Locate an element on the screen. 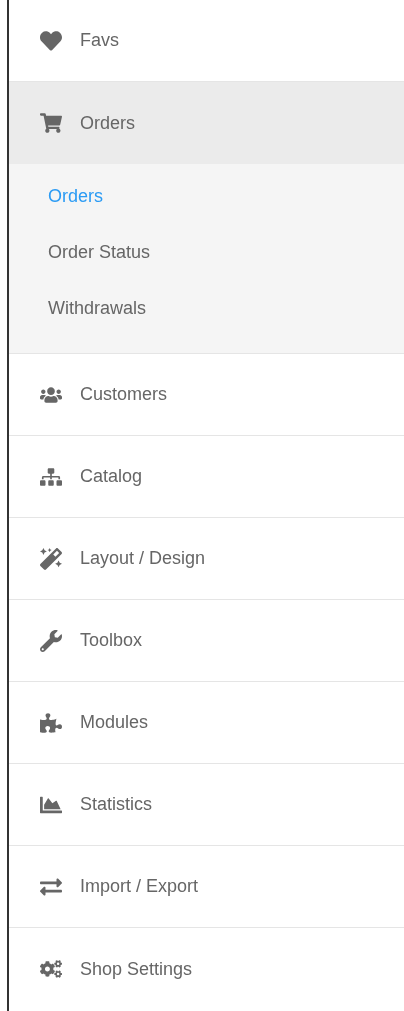  submenu-item: Order Status is located at coordinates (206, 252).